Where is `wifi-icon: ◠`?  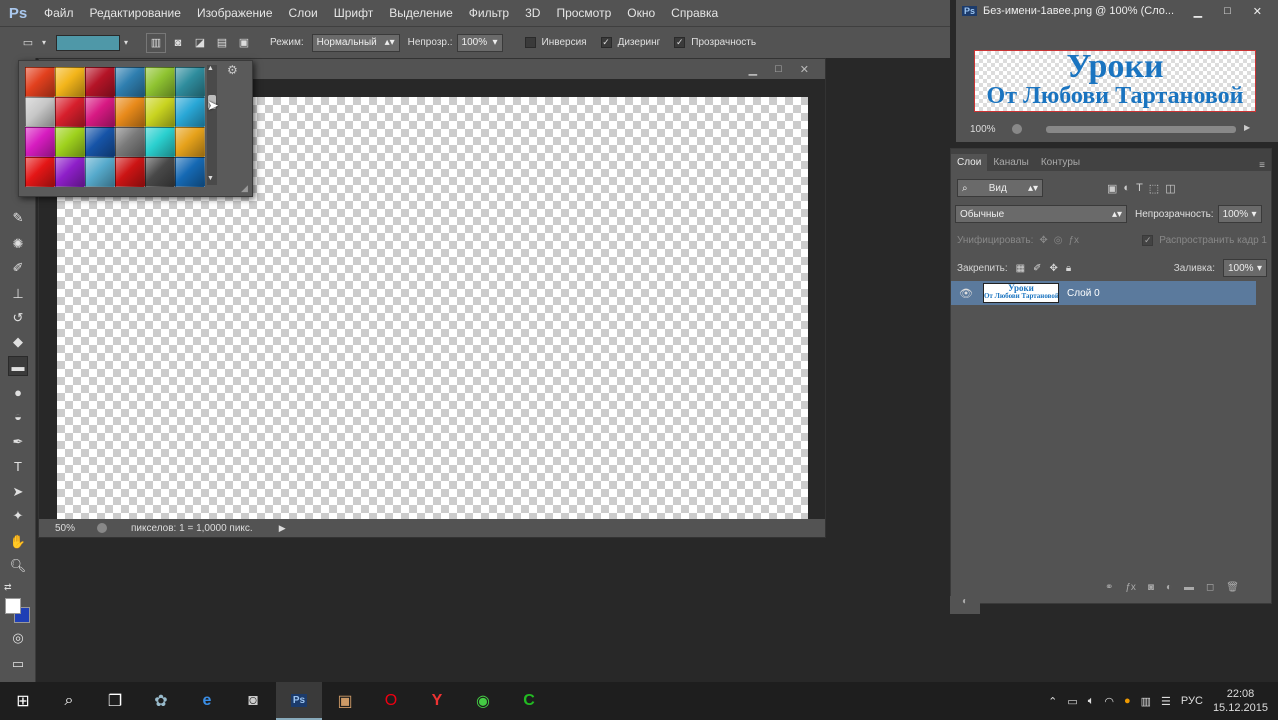 wifi-icon: ◠ is located at coordinates (1109, 701).